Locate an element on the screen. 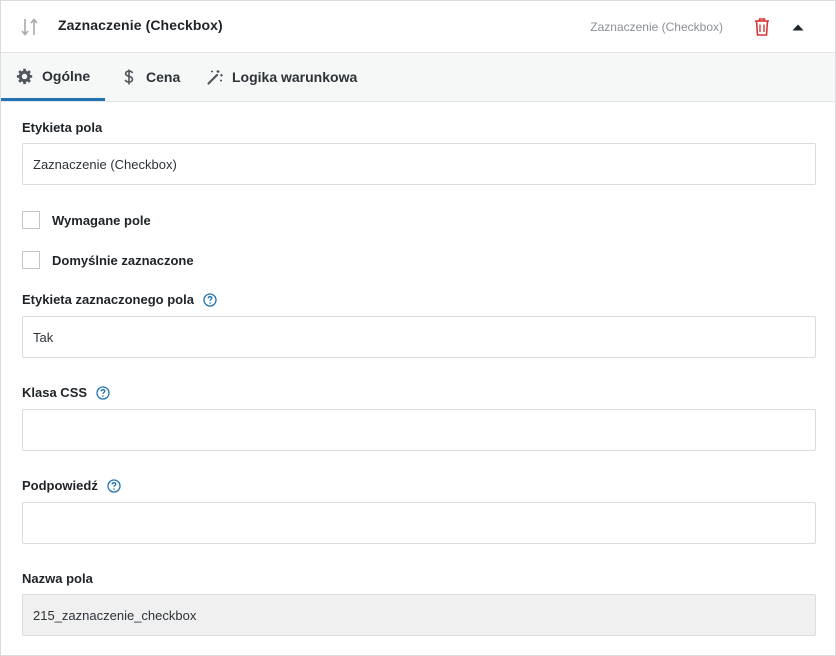  tab-price: Cena is located at coordinates (150, 77).